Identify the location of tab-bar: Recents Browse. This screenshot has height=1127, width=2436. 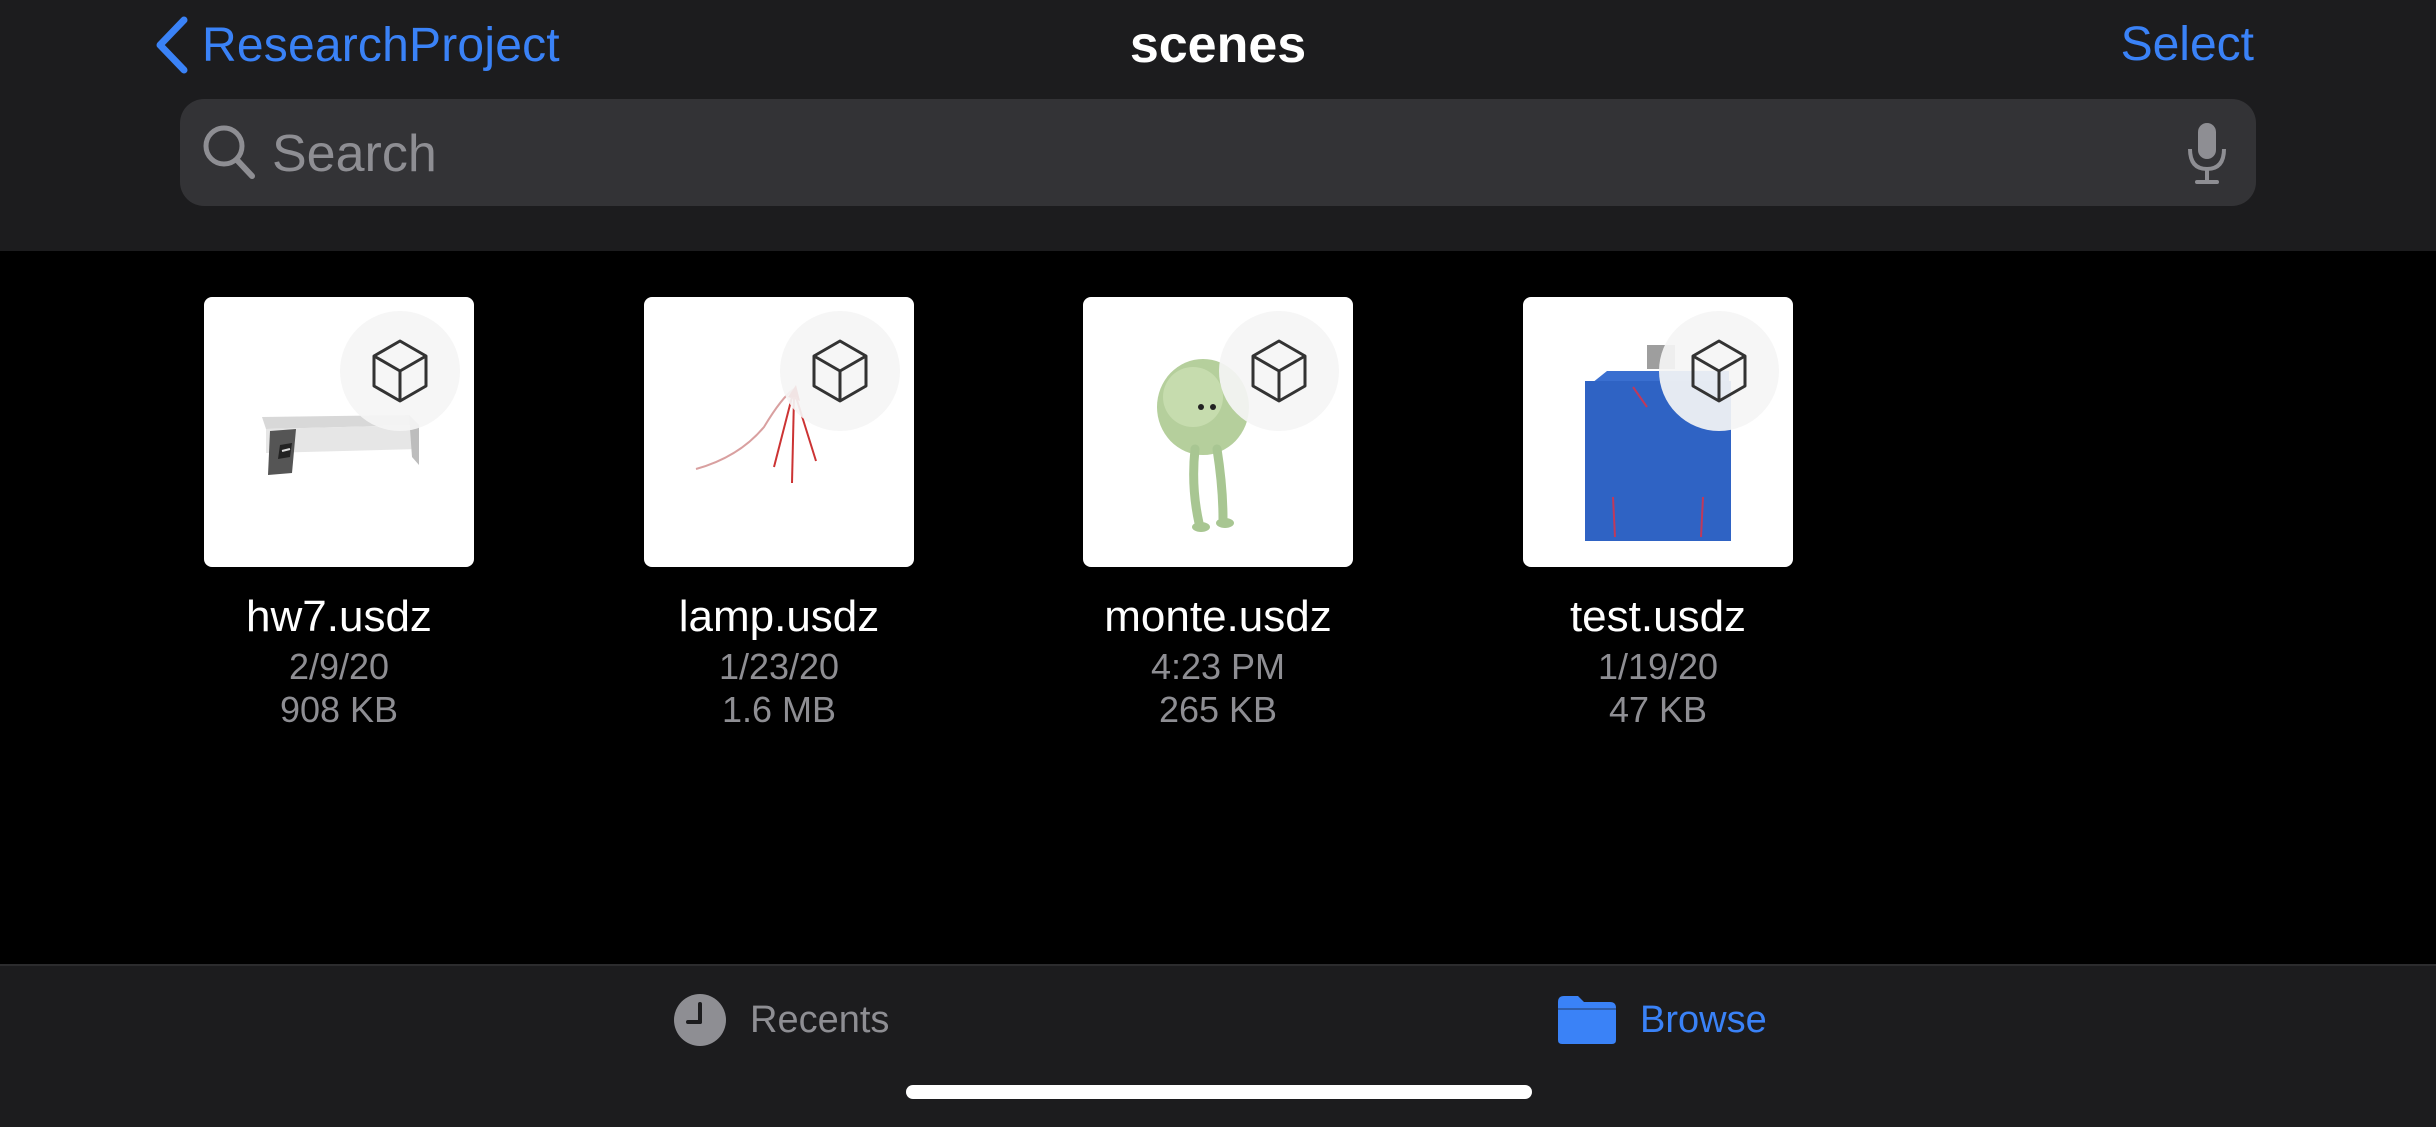
(1218, 1045).